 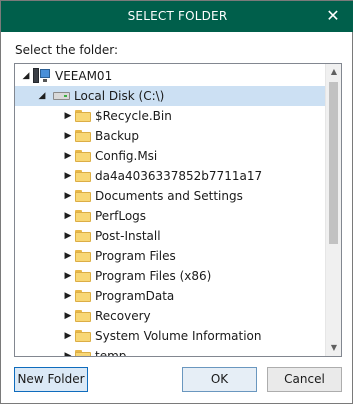 I want to click on tree-item-programdata: ▶ ProgramData, so click(x=170, y=296).